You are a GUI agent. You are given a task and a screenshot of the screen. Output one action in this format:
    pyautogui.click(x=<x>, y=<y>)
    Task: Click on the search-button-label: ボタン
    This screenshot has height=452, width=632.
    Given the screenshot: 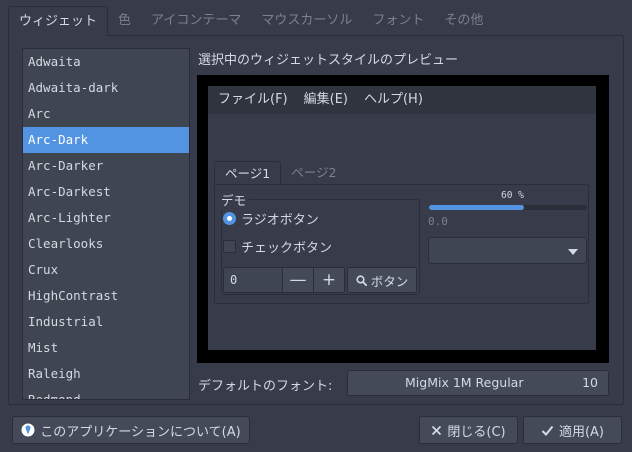 What is the action you would take?
    pyautogui.click(x=389, y=281)
    